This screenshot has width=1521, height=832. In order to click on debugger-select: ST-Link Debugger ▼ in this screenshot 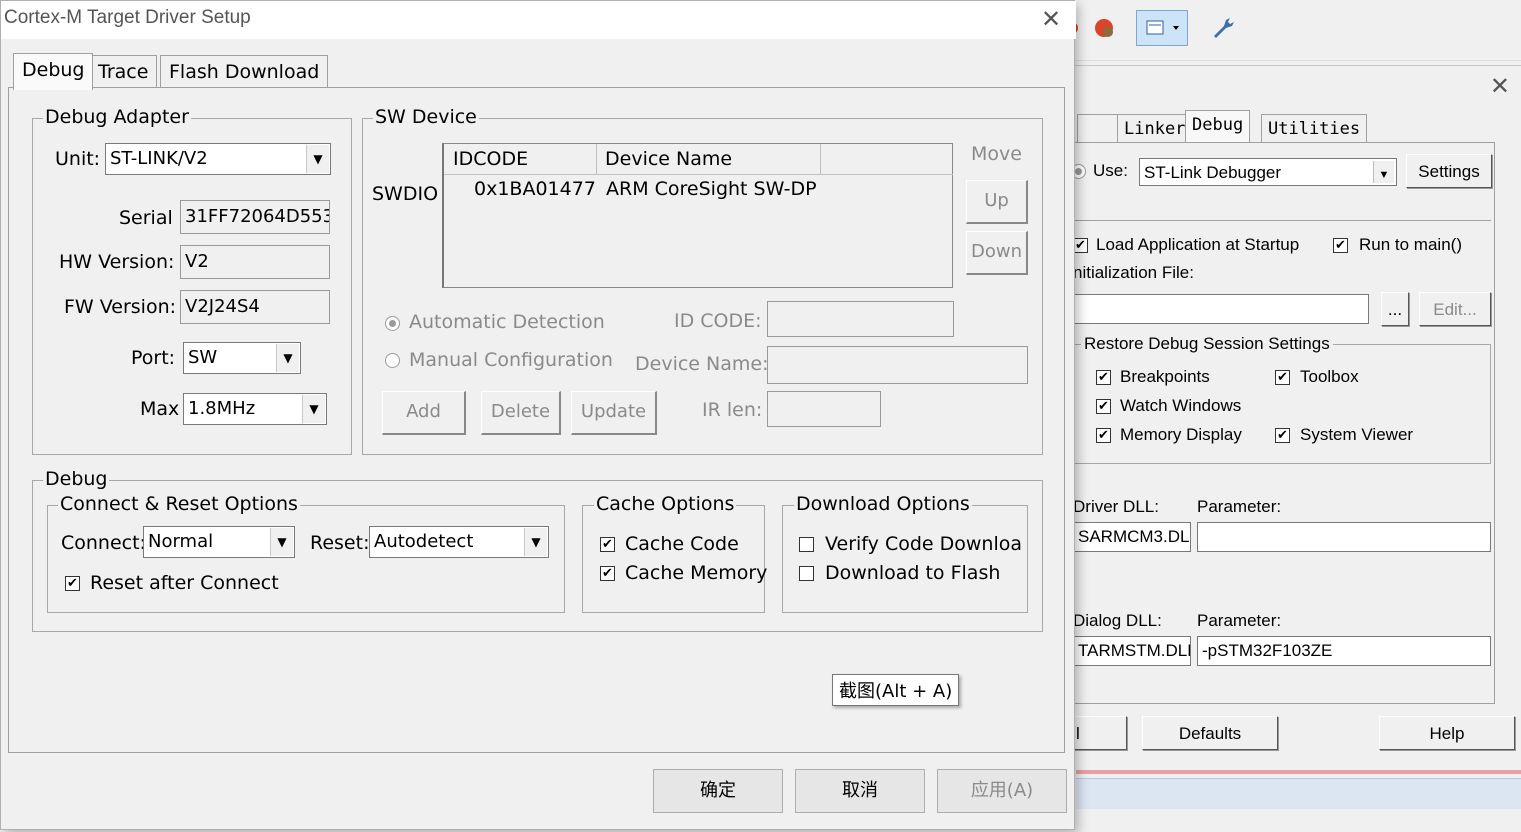, I will do `click(1268, 172)`.